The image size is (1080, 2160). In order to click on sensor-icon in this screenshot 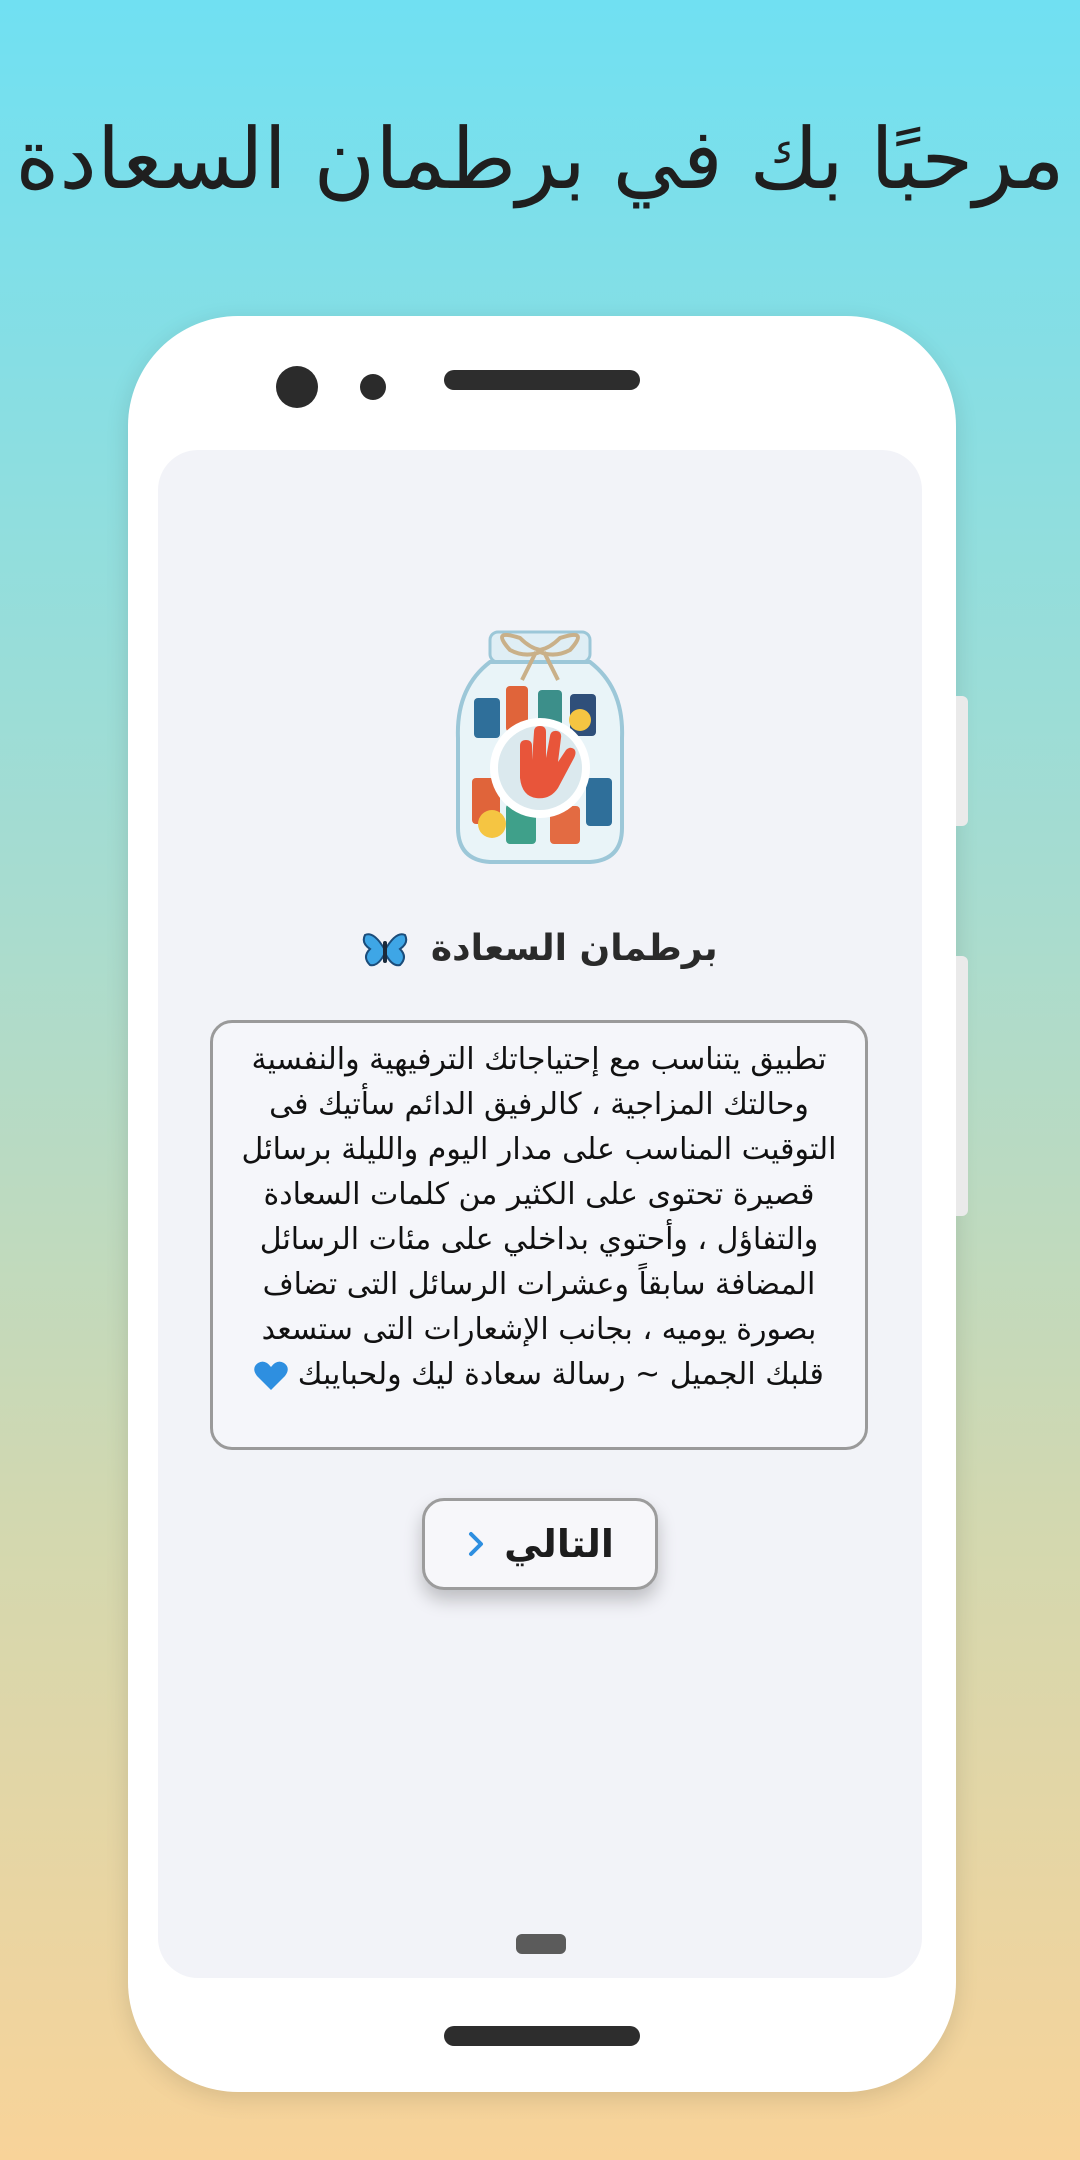, I will do `click(373, 387)`.